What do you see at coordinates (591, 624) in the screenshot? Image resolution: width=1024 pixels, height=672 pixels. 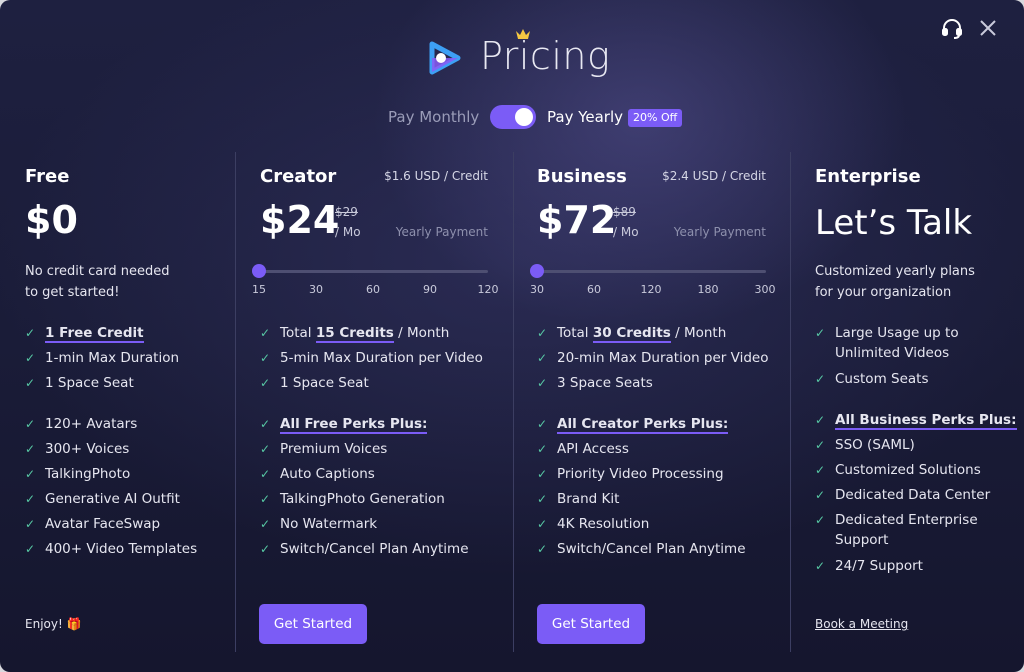 I see `business-get-started-button: Get Started` at bounding box center [591, 624].